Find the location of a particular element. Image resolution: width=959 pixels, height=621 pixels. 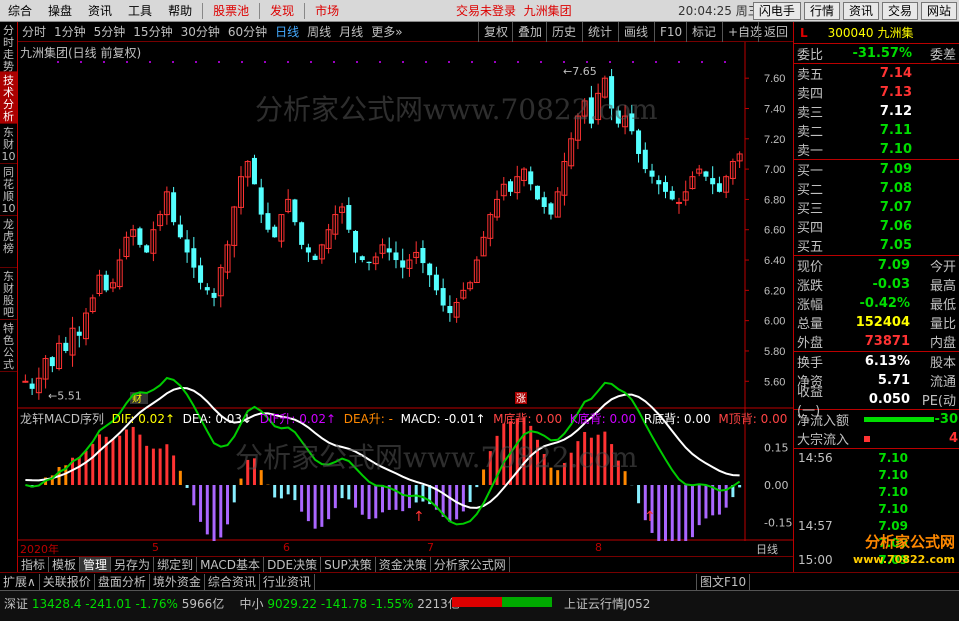

nav-dragon-tiger: 龙虎榜 is located at coordinates (8, 242).